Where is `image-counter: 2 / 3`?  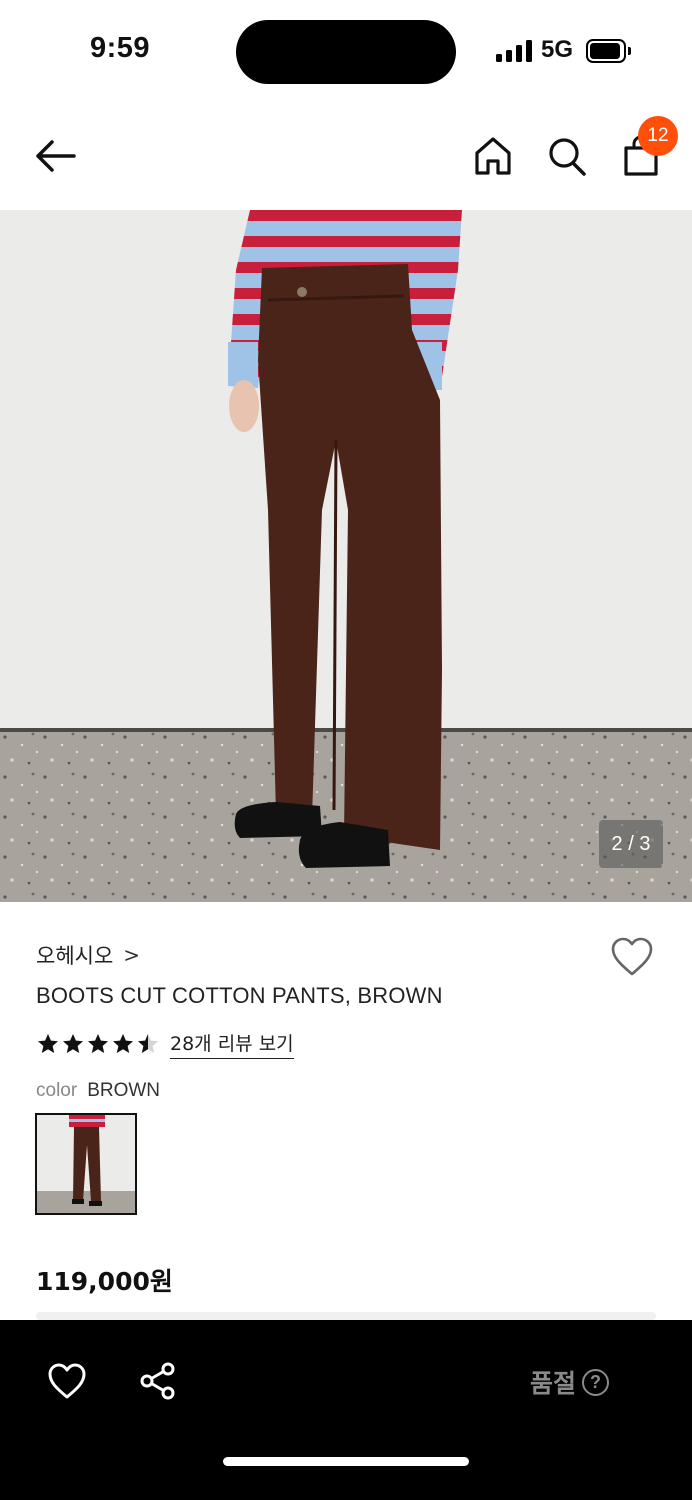 image-counter: 2 / 3 is located at coordinates (631, 844).